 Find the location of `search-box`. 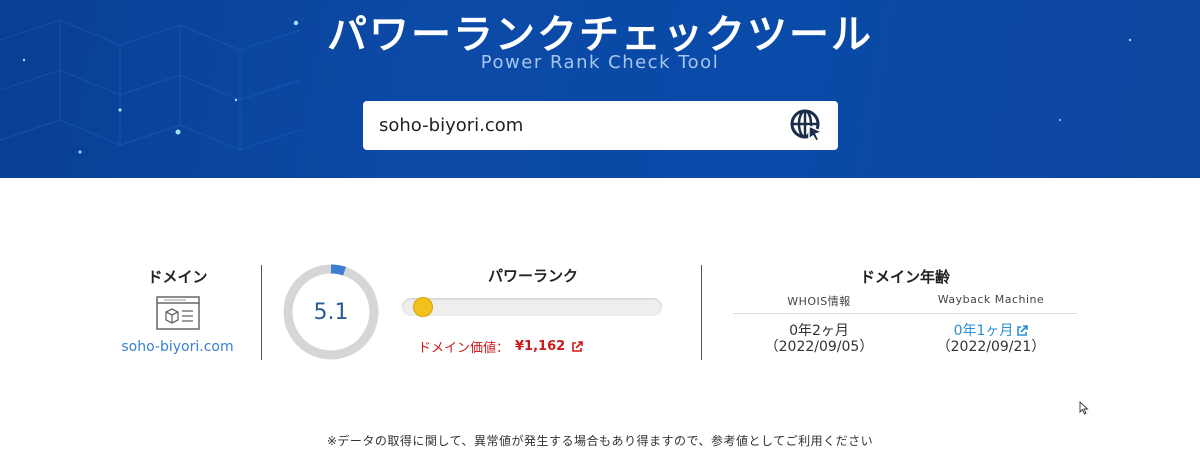

search-box is located at coordinates (600, 125).